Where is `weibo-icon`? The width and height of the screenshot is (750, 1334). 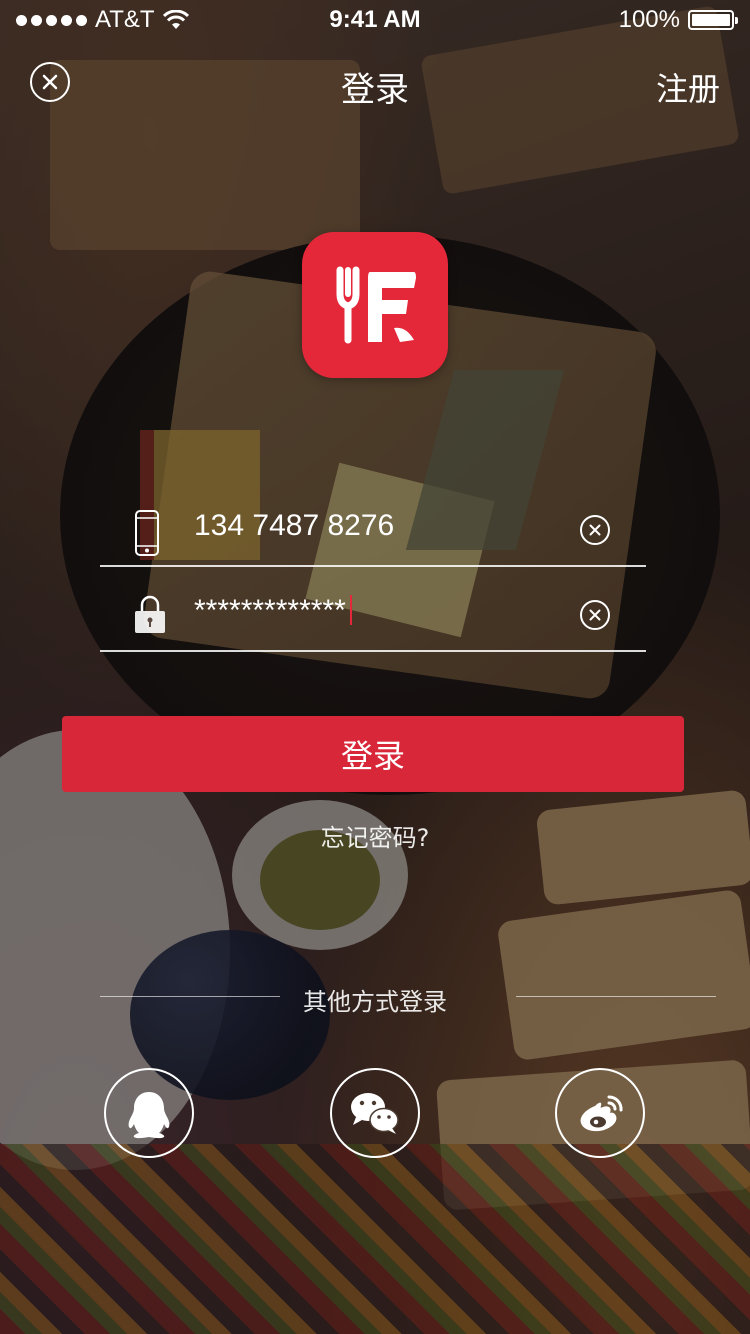
weibo-icon is located at coordinates (601, 1113).